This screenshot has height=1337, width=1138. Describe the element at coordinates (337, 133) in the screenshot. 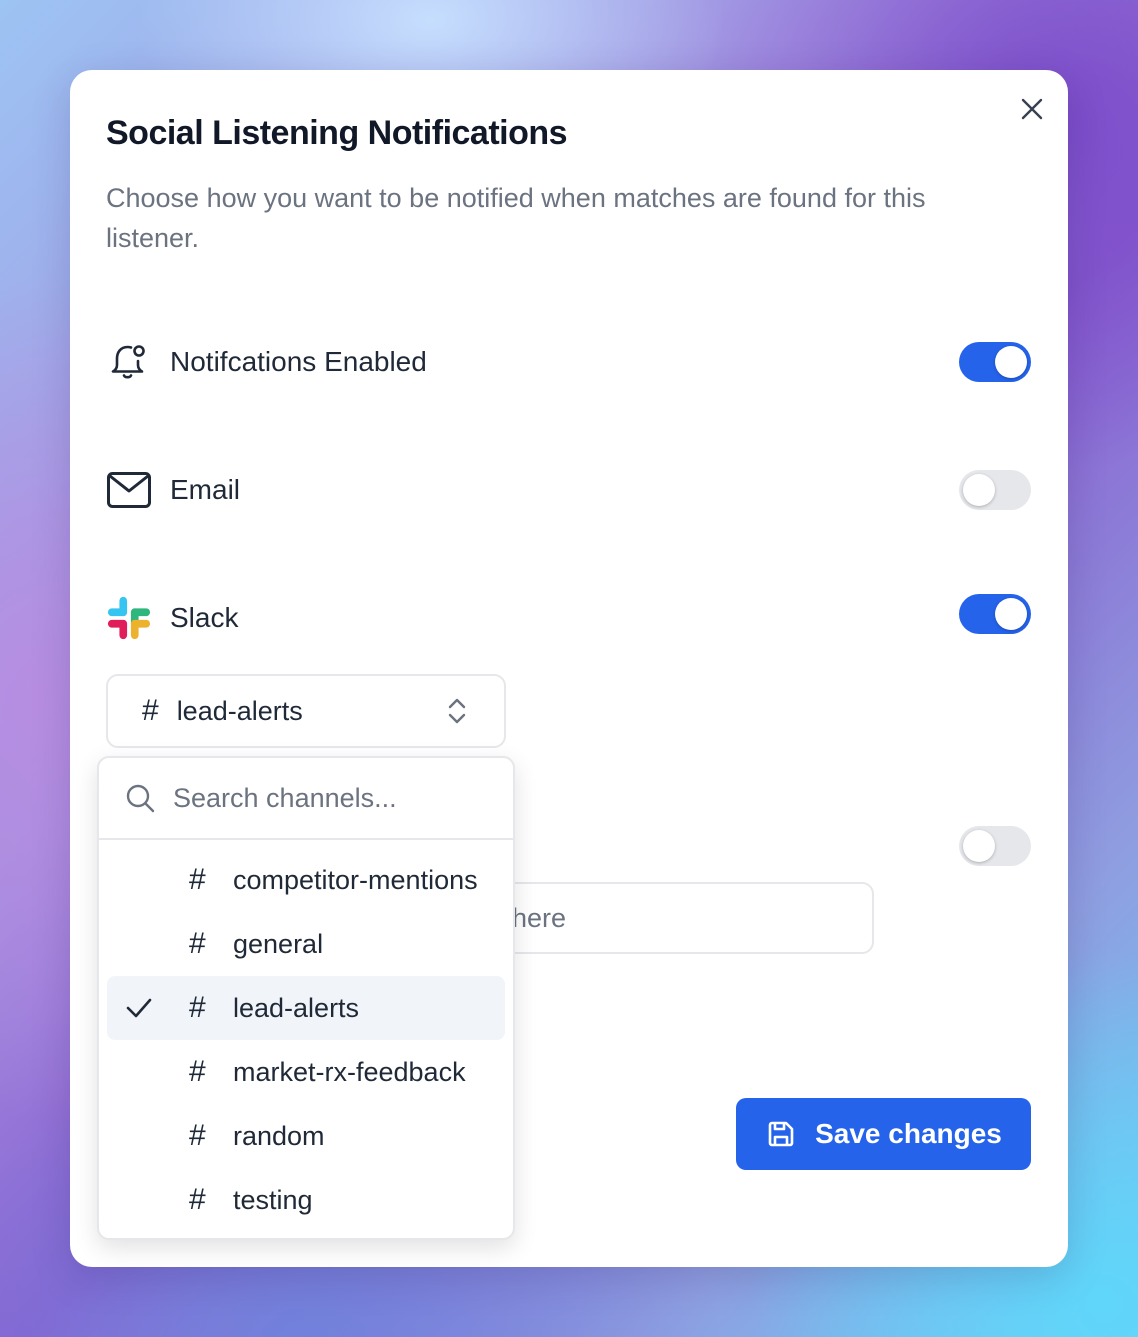

I see `modal-title: Social Listening Notifications` at that location.